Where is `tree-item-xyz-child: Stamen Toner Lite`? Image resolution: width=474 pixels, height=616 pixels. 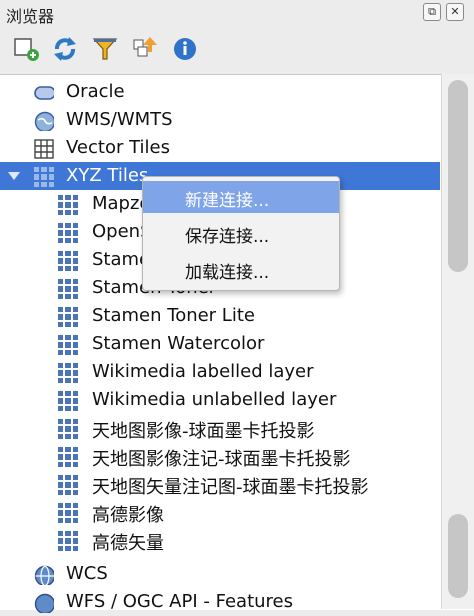 tree-item-xyz-child: Stamen Toner Lite is located at coordinates (220, 316).